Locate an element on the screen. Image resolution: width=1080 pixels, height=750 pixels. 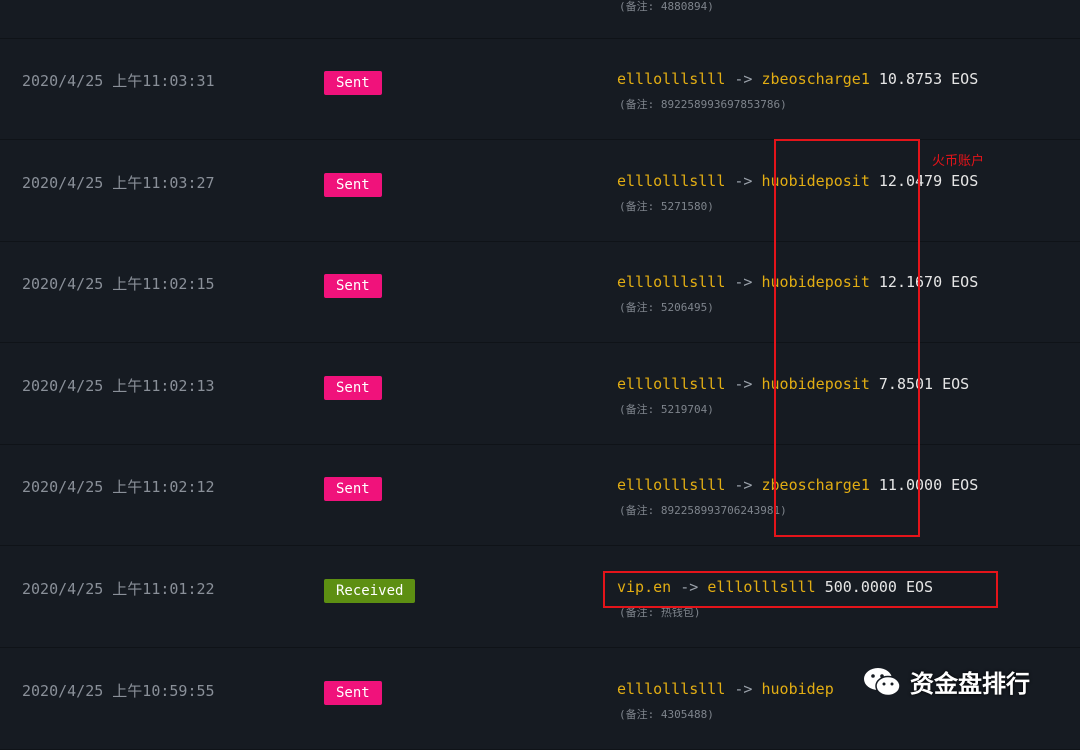
from-account-link: vip.en is located at coordinates (644, 587).